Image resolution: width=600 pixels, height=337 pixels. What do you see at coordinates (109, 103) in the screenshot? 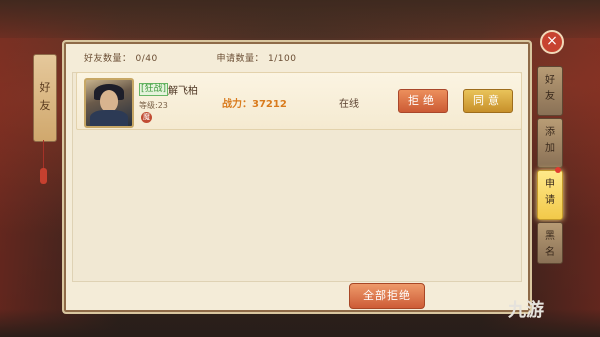
I see `avatar` at bounding box center [109, 103].